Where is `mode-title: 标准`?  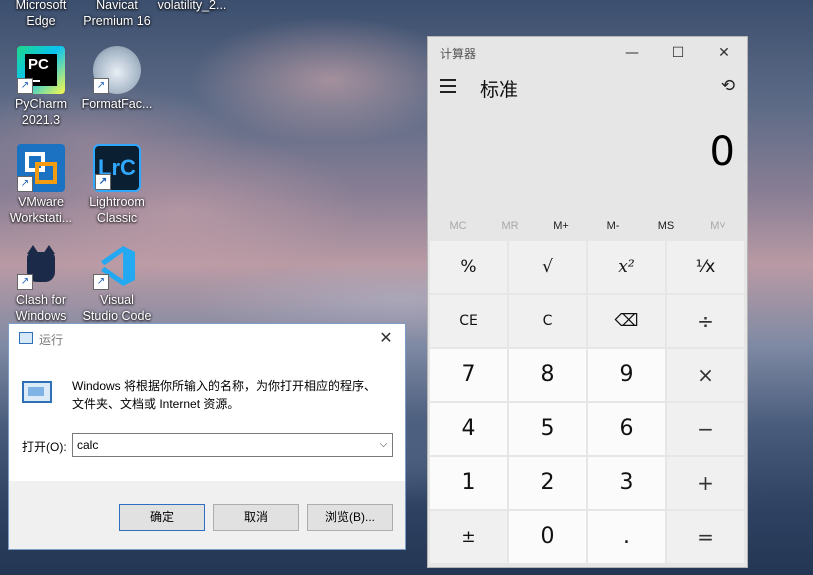
mode-title: 标准 is located at coordinates (499, 90).